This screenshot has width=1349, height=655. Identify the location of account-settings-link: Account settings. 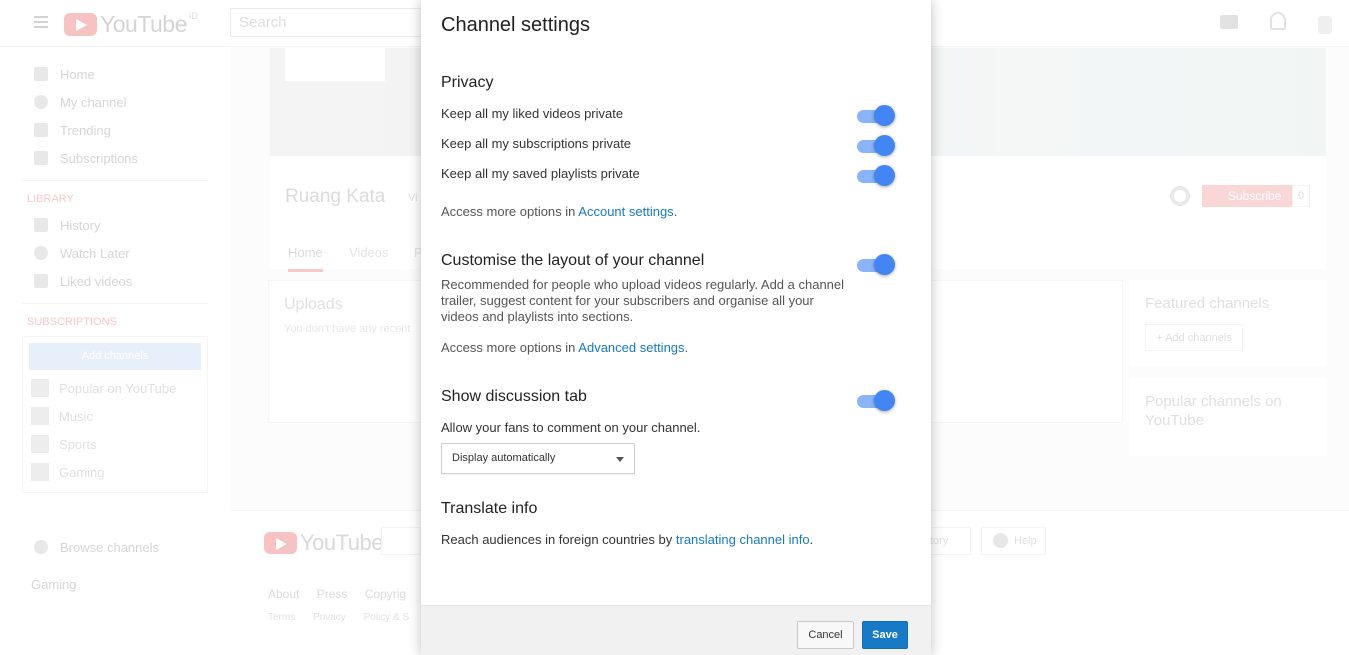
(625, 211).